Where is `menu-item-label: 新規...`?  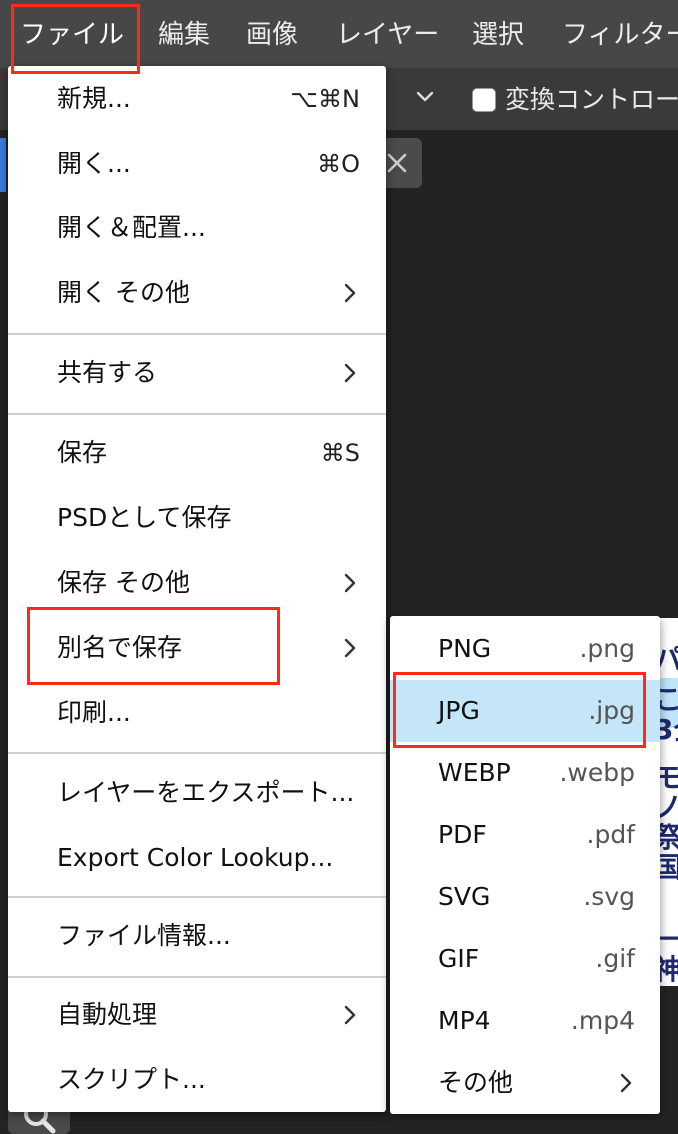 menu-item-label: 新規... is located at coordinates (94, 98).